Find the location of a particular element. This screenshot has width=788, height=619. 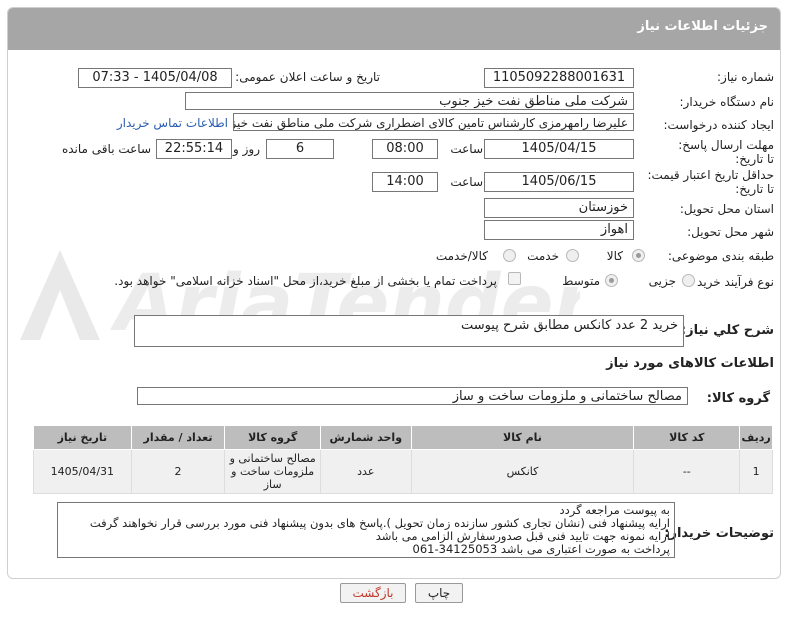

col-name: نام کالا is located at coordinates (522, 437).